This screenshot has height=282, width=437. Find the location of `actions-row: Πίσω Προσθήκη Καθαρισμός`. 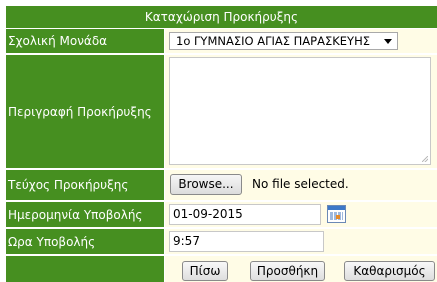

actions-row: Πίσω Προσθήκη Καθαρισμός is located at coordinates (221, 269).